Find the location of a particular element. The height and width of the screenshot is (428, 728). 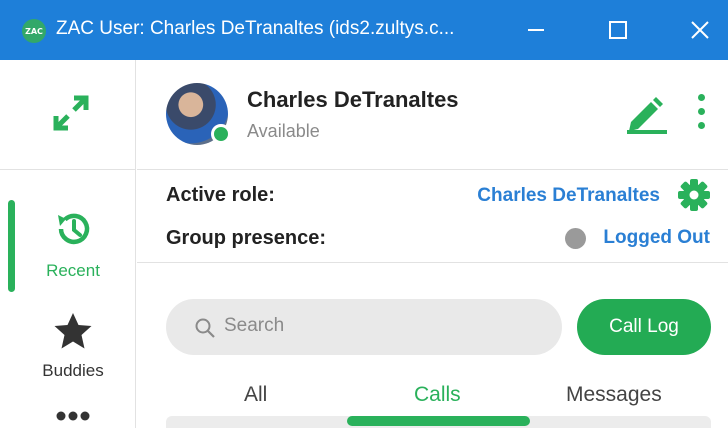

group-presence-label: Group presence: is located at coordinates (246, 238).